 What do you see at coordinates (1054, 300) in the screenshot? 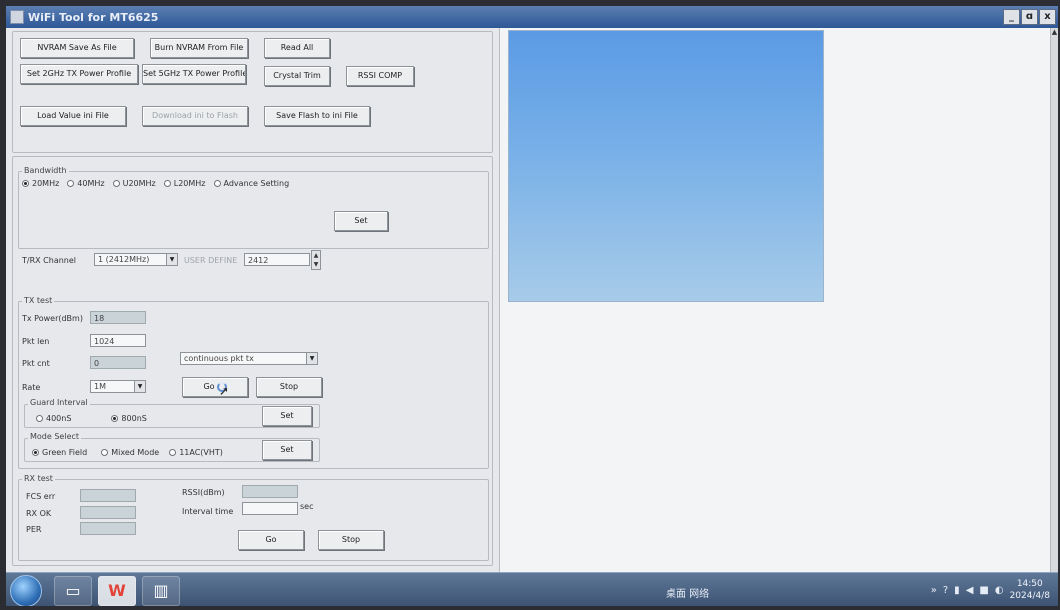
I see `vertical-scrollbar: ▲` at bounding box center [1054, 300].